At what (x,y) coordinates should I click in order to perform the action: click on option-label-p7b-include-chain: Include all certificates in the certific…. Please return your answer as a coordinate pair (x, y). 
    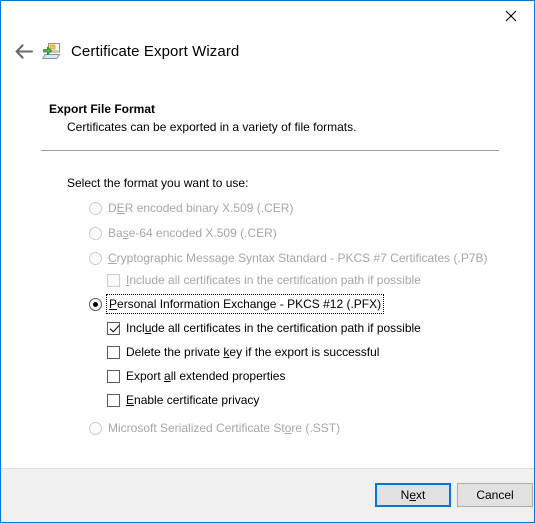
    Looking at the image, I should click on (273, 280).